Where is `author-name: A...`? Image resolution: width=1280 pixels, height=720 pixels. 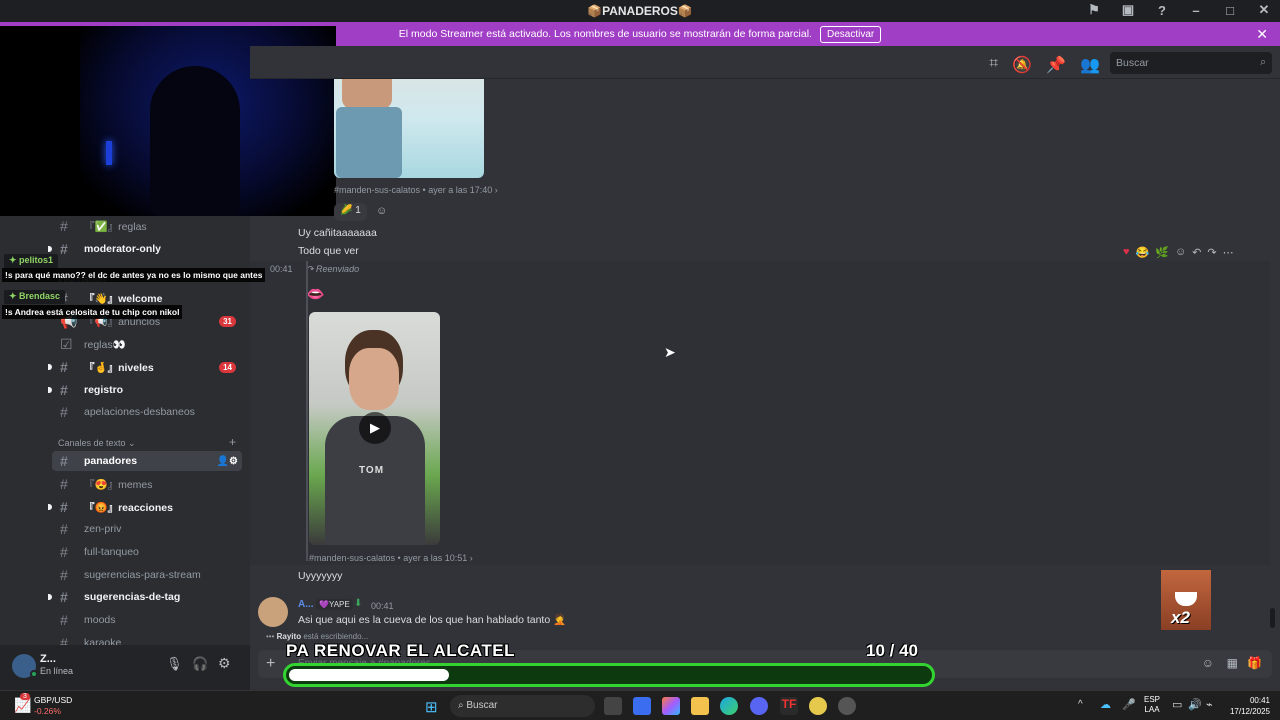 author-name: A... is located at coordinates (306, 604).